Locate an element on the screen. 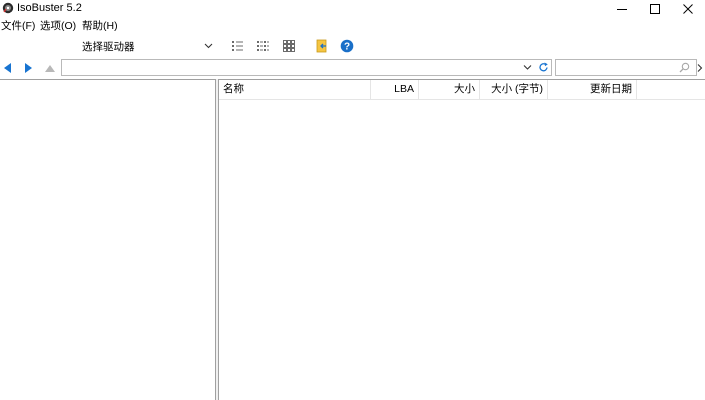 This screenshot has width=705, height=400. path-input is located at coordinates (289, 67).